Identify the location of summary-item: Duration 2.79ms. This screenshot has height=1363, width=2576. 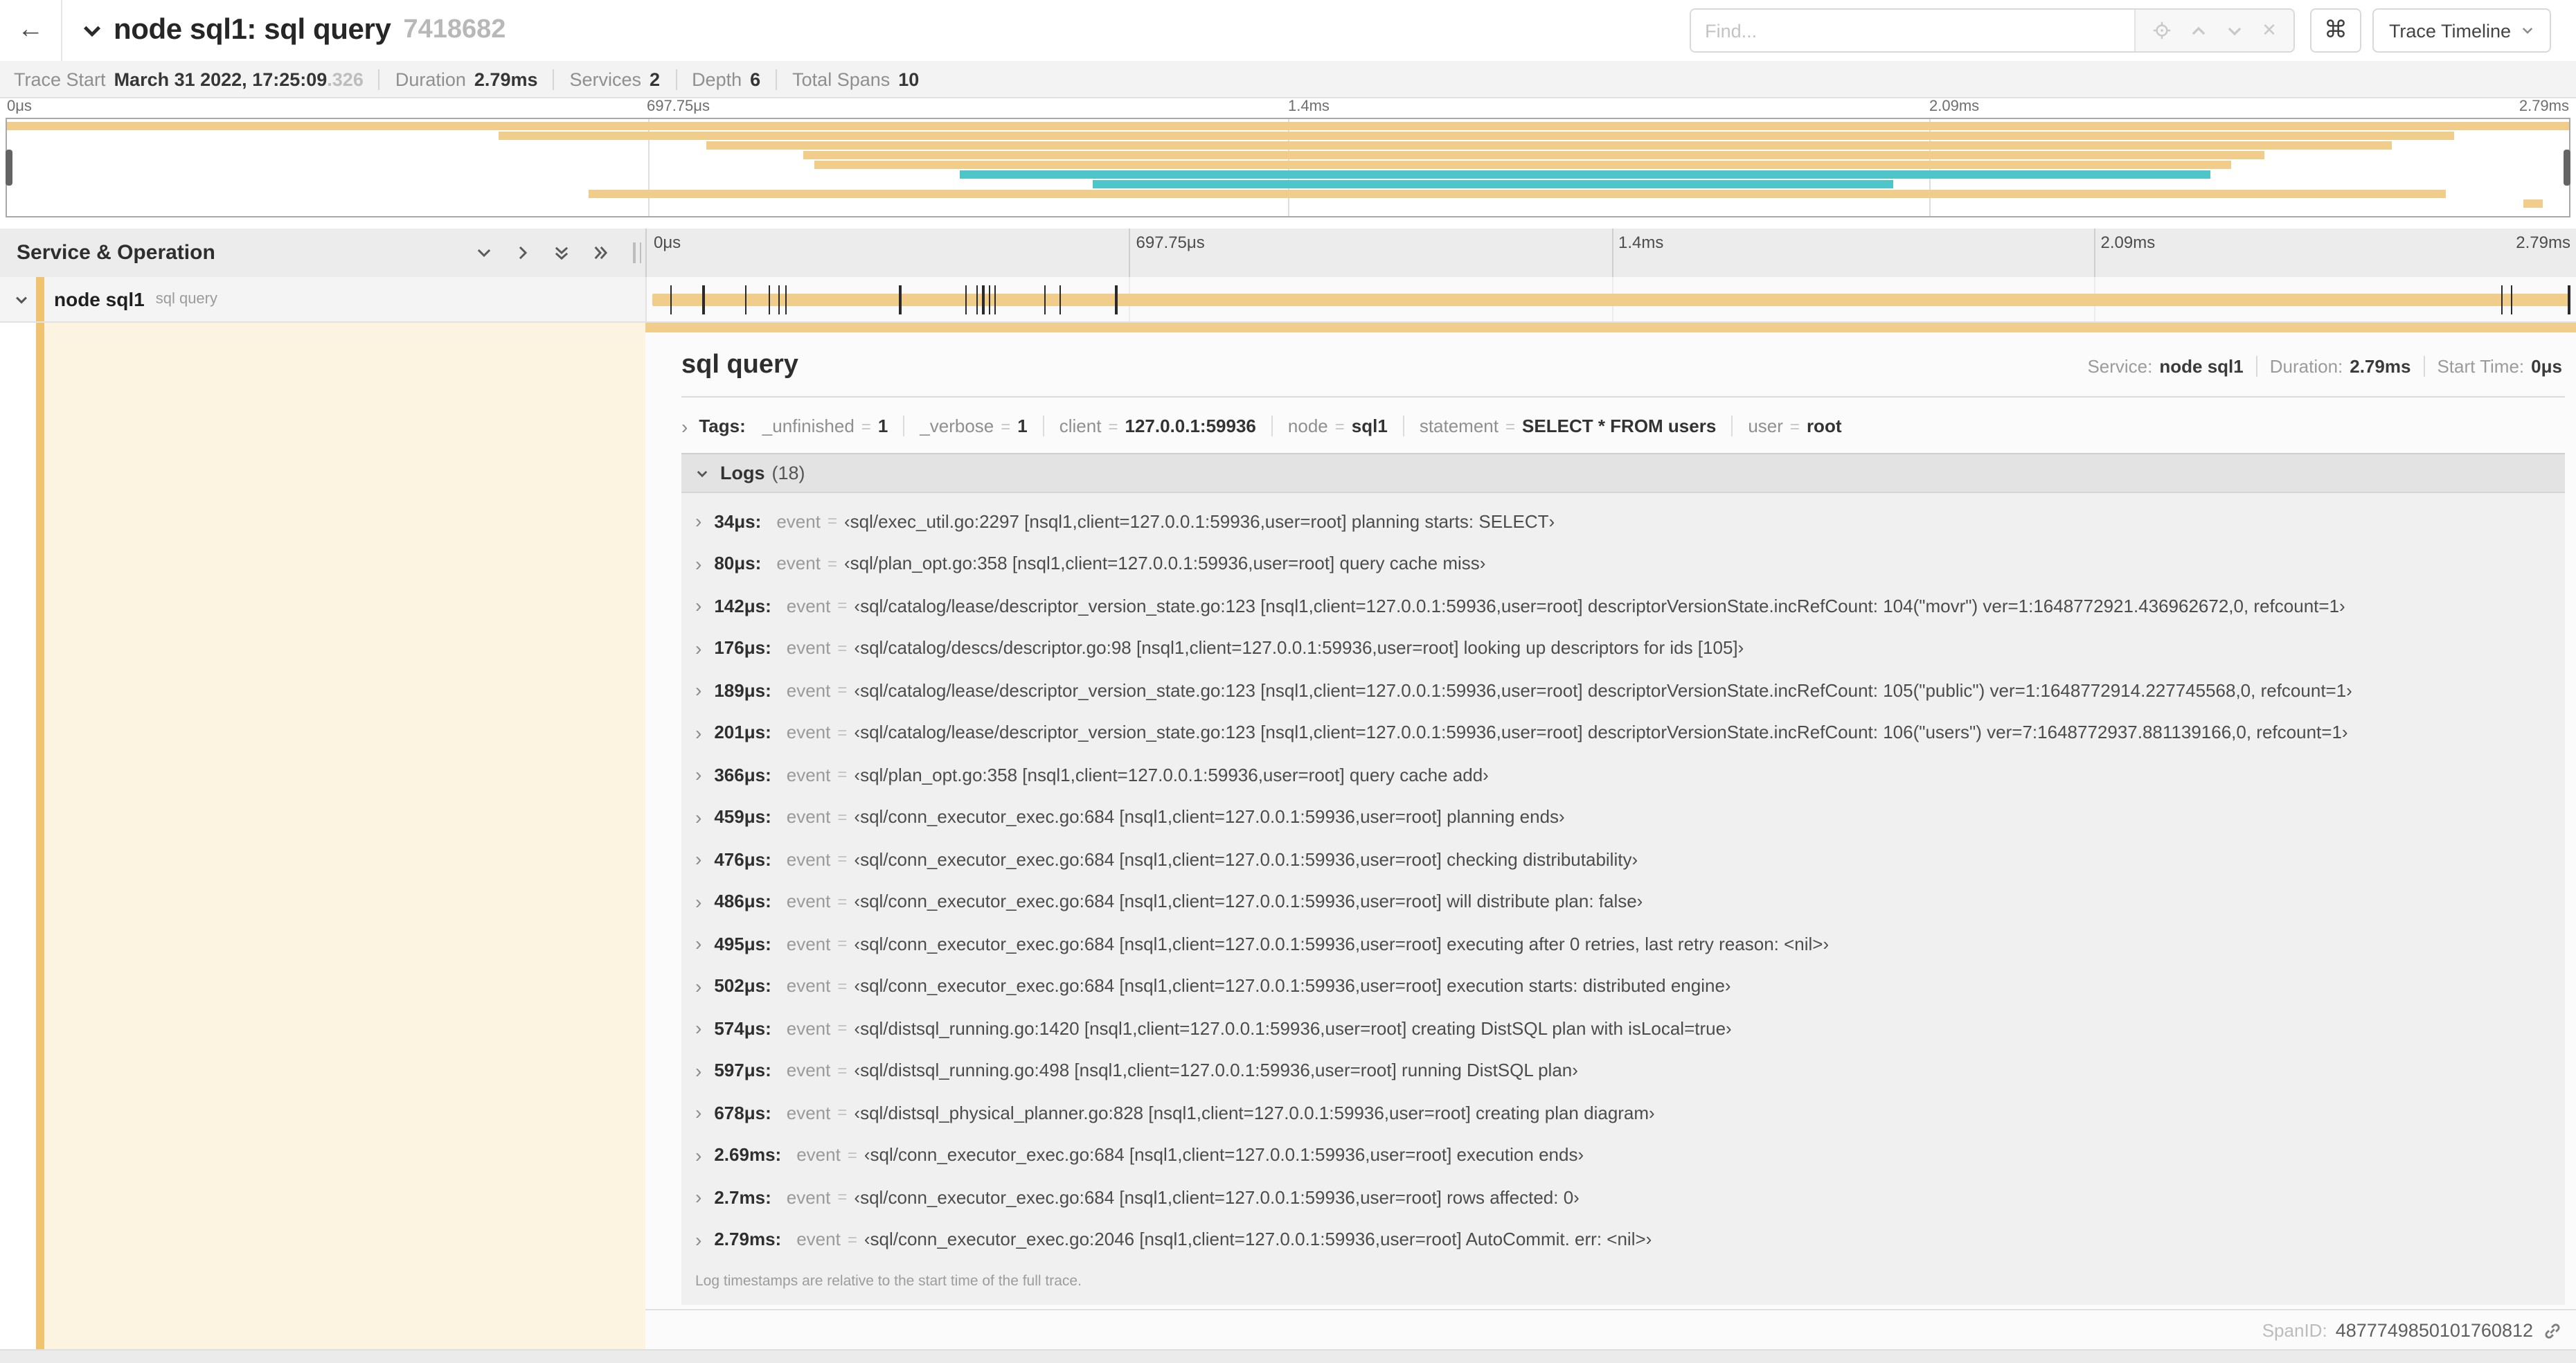
(458, 79).